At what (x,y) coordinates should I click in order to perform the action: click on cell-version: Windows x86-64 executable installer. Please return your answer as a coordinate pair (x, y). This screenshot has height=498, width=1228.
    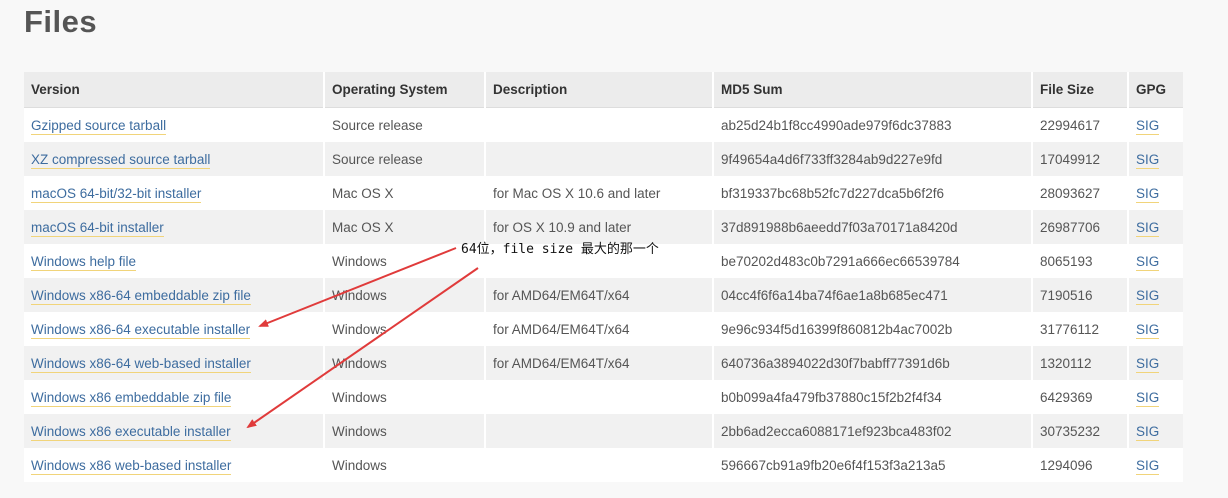
    Looking at the image, I should click on (174, 329).